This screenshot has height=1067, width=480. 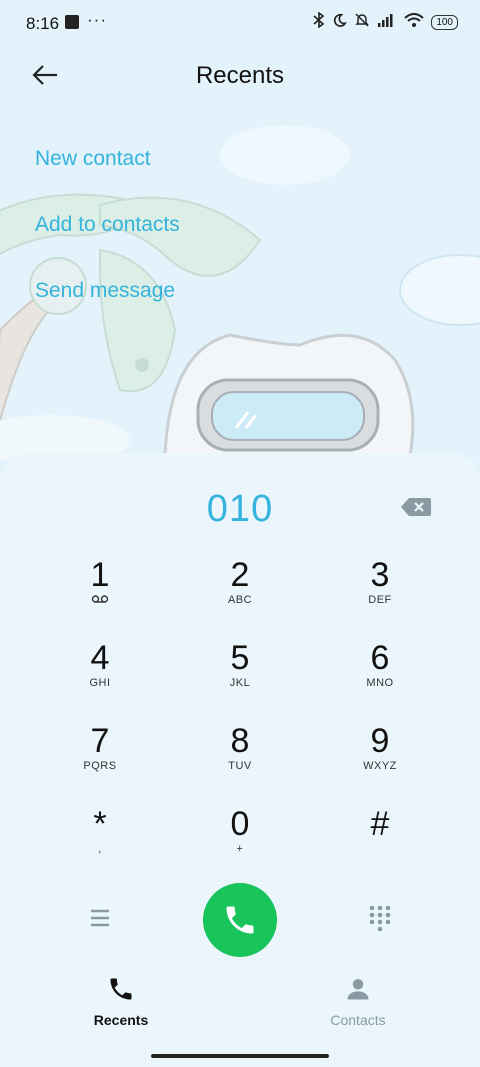 I want to click on key-5: 5 JKL, so click(x=240, y=679).